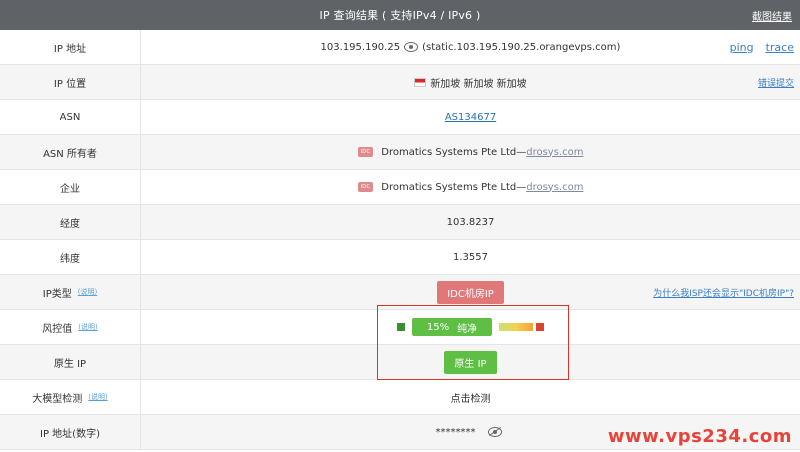 This screenshot has width=800, height=452. What do you see at coordinates (762, 47) in the screenshot?
I see `tool-links: ping trace` at bounding box center [762, 47].